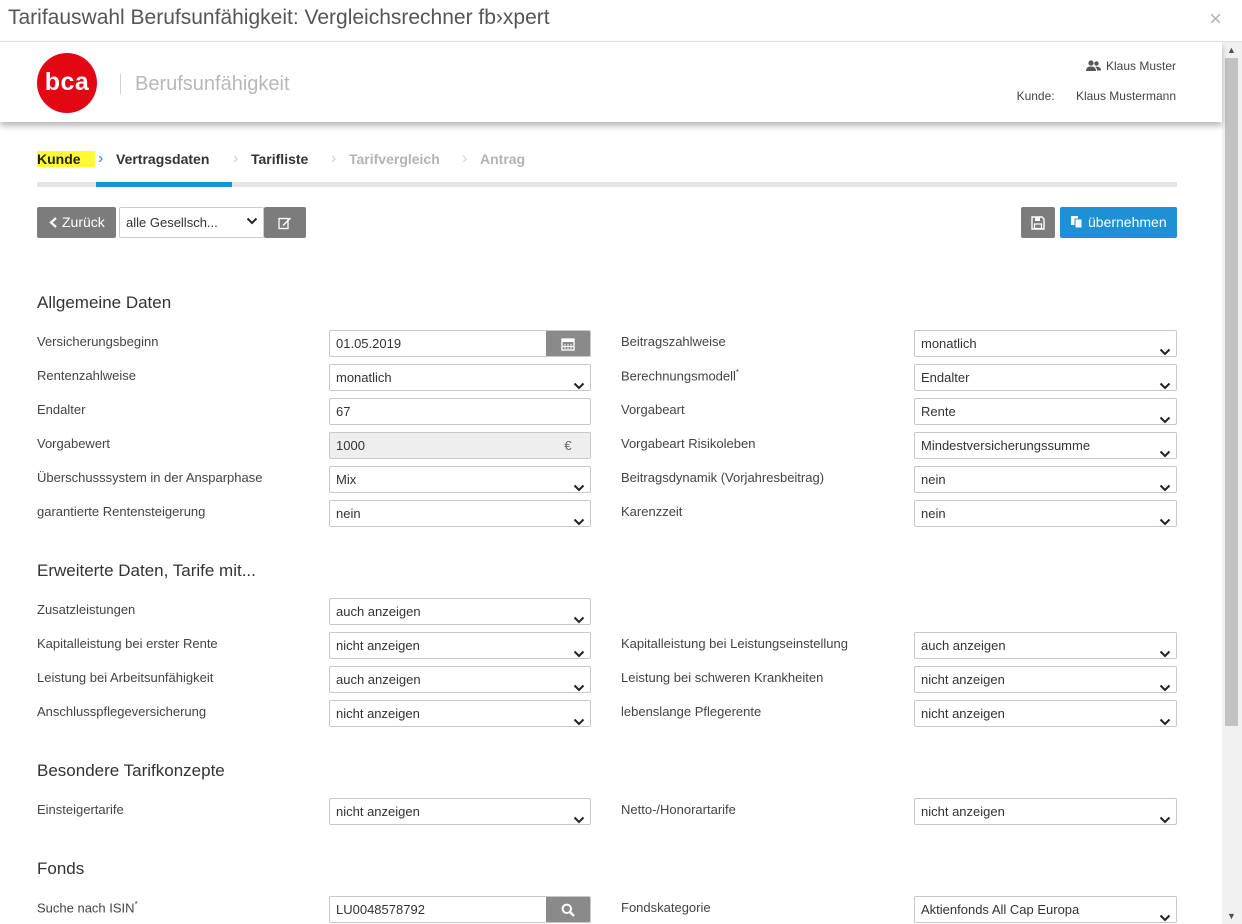 This screenshot has height=924, width=1242. What do you see at coordinates (680, 375) in the screenshot?
I see `label-berechnungsmodell: Berechnungsmodell*` at bounding box center [680, 375].